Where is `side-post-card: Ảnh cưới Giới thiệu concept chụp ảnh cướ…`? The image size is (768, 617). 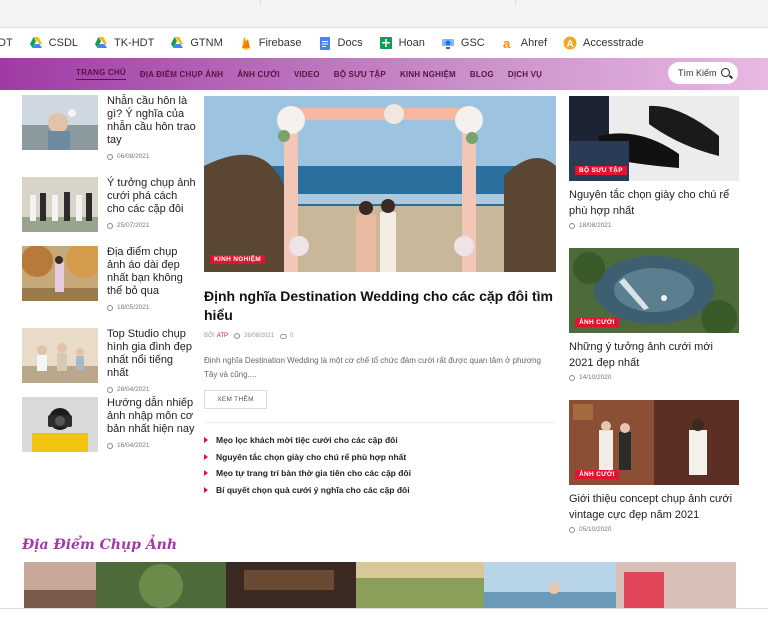
side-post-card: Ảnh cưới Giới thiệu concept chụp ảnh cướ… is located at coordinates (654, 466).